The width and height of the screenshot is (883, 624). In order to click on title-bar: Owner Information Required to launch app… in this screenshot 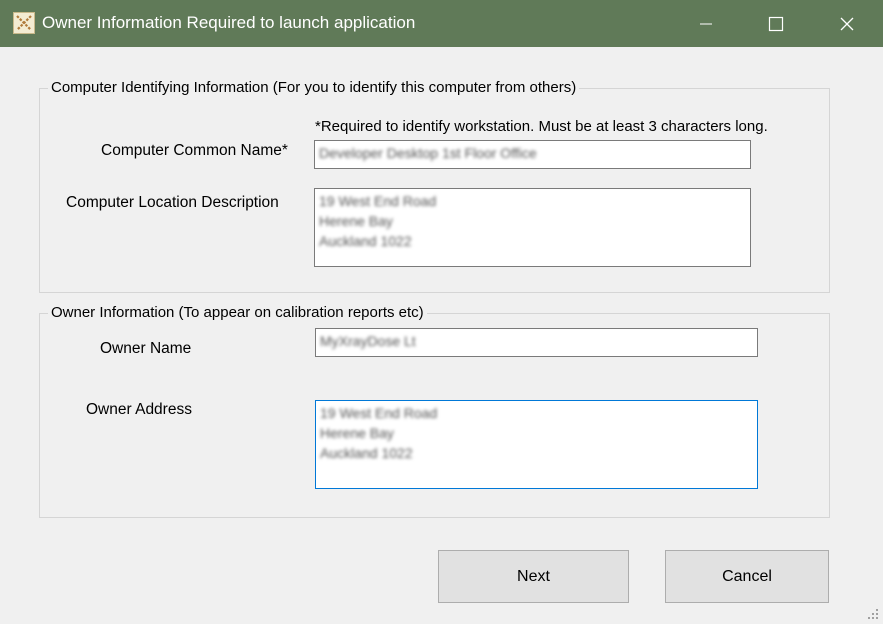, I will do `click(441, 23)`.